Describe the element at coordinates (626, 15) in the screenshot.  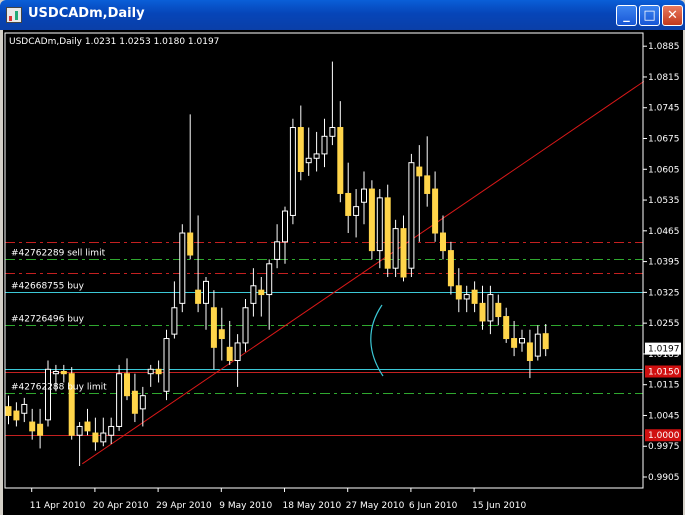
I see `minimize-button: _` at that location.